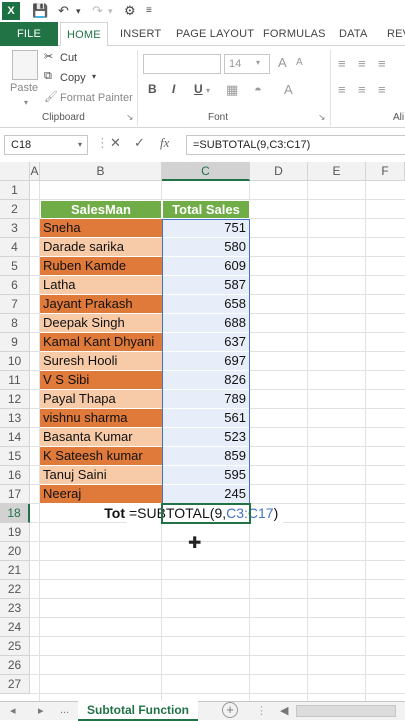 This screenshot has width=405, height=721. What do you see at coordinates (258, 62) in the screenshot?
I see `font-size-dropdown-icon: ▾` at bounding box center [258, 62].